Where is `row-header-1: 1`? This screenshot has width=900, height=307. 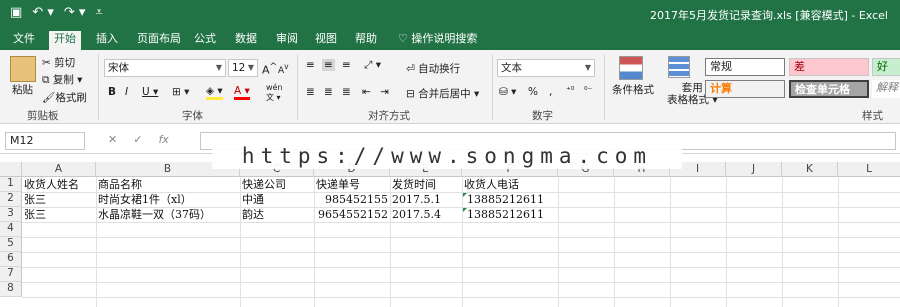
row-header-1: 1 is located at coordinates (11, 184).